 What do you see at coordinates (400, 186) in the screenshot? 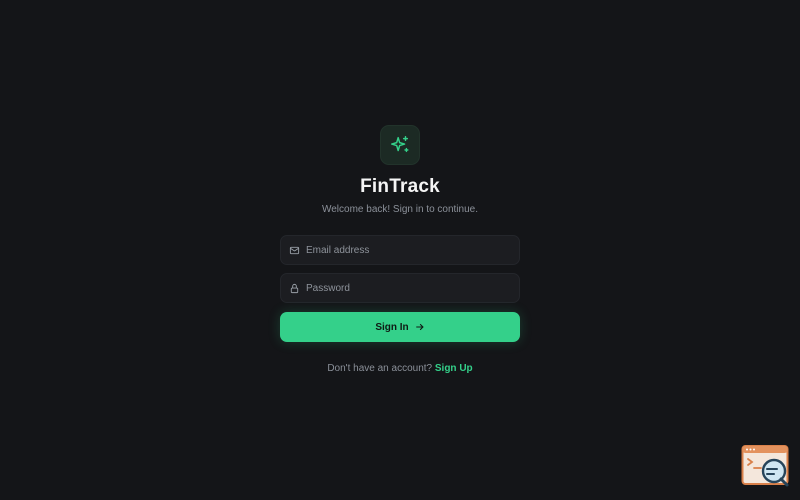
I see `app-title: FinTrack` at bounding box center [400, 186].